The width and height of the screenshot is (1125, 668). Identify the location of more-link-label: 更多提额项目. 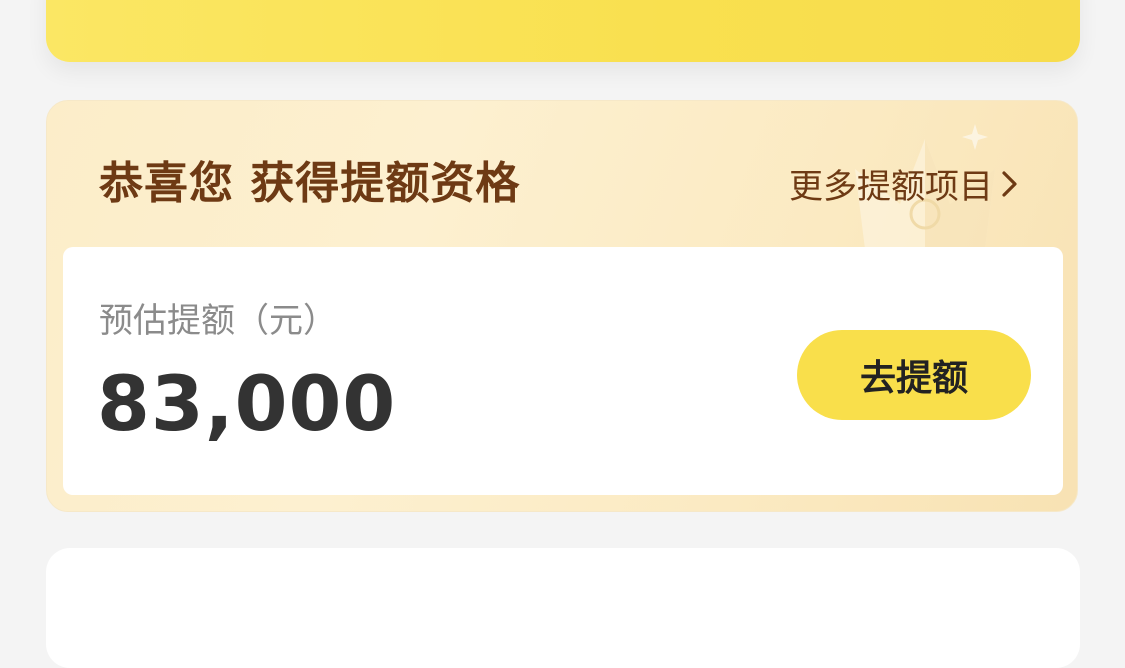
(891, 187).